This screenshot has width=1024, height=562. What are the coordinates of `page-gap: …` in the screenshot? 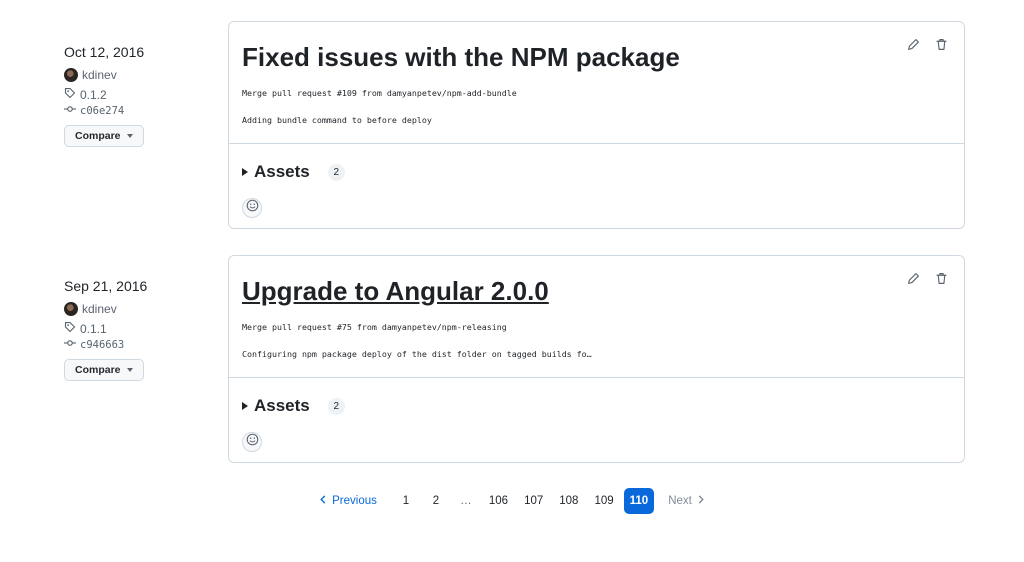 It's located at (466, 501).